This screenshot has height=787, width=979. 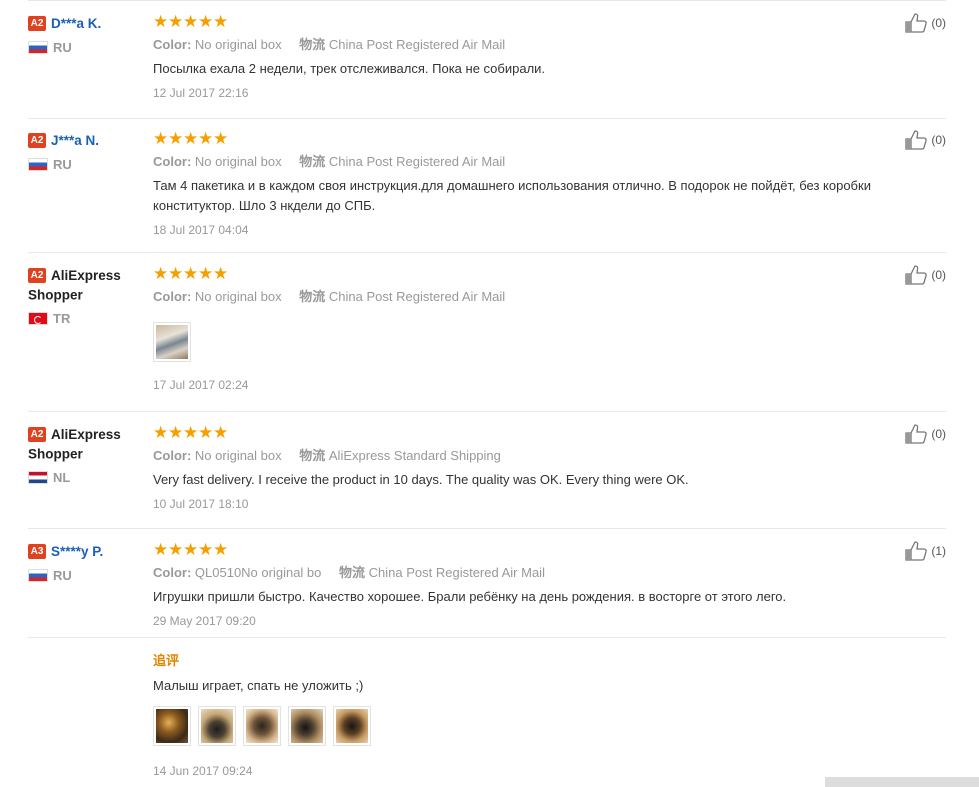 I want to click on color-value: QL0510No original bo, so click(x=258, y=572).